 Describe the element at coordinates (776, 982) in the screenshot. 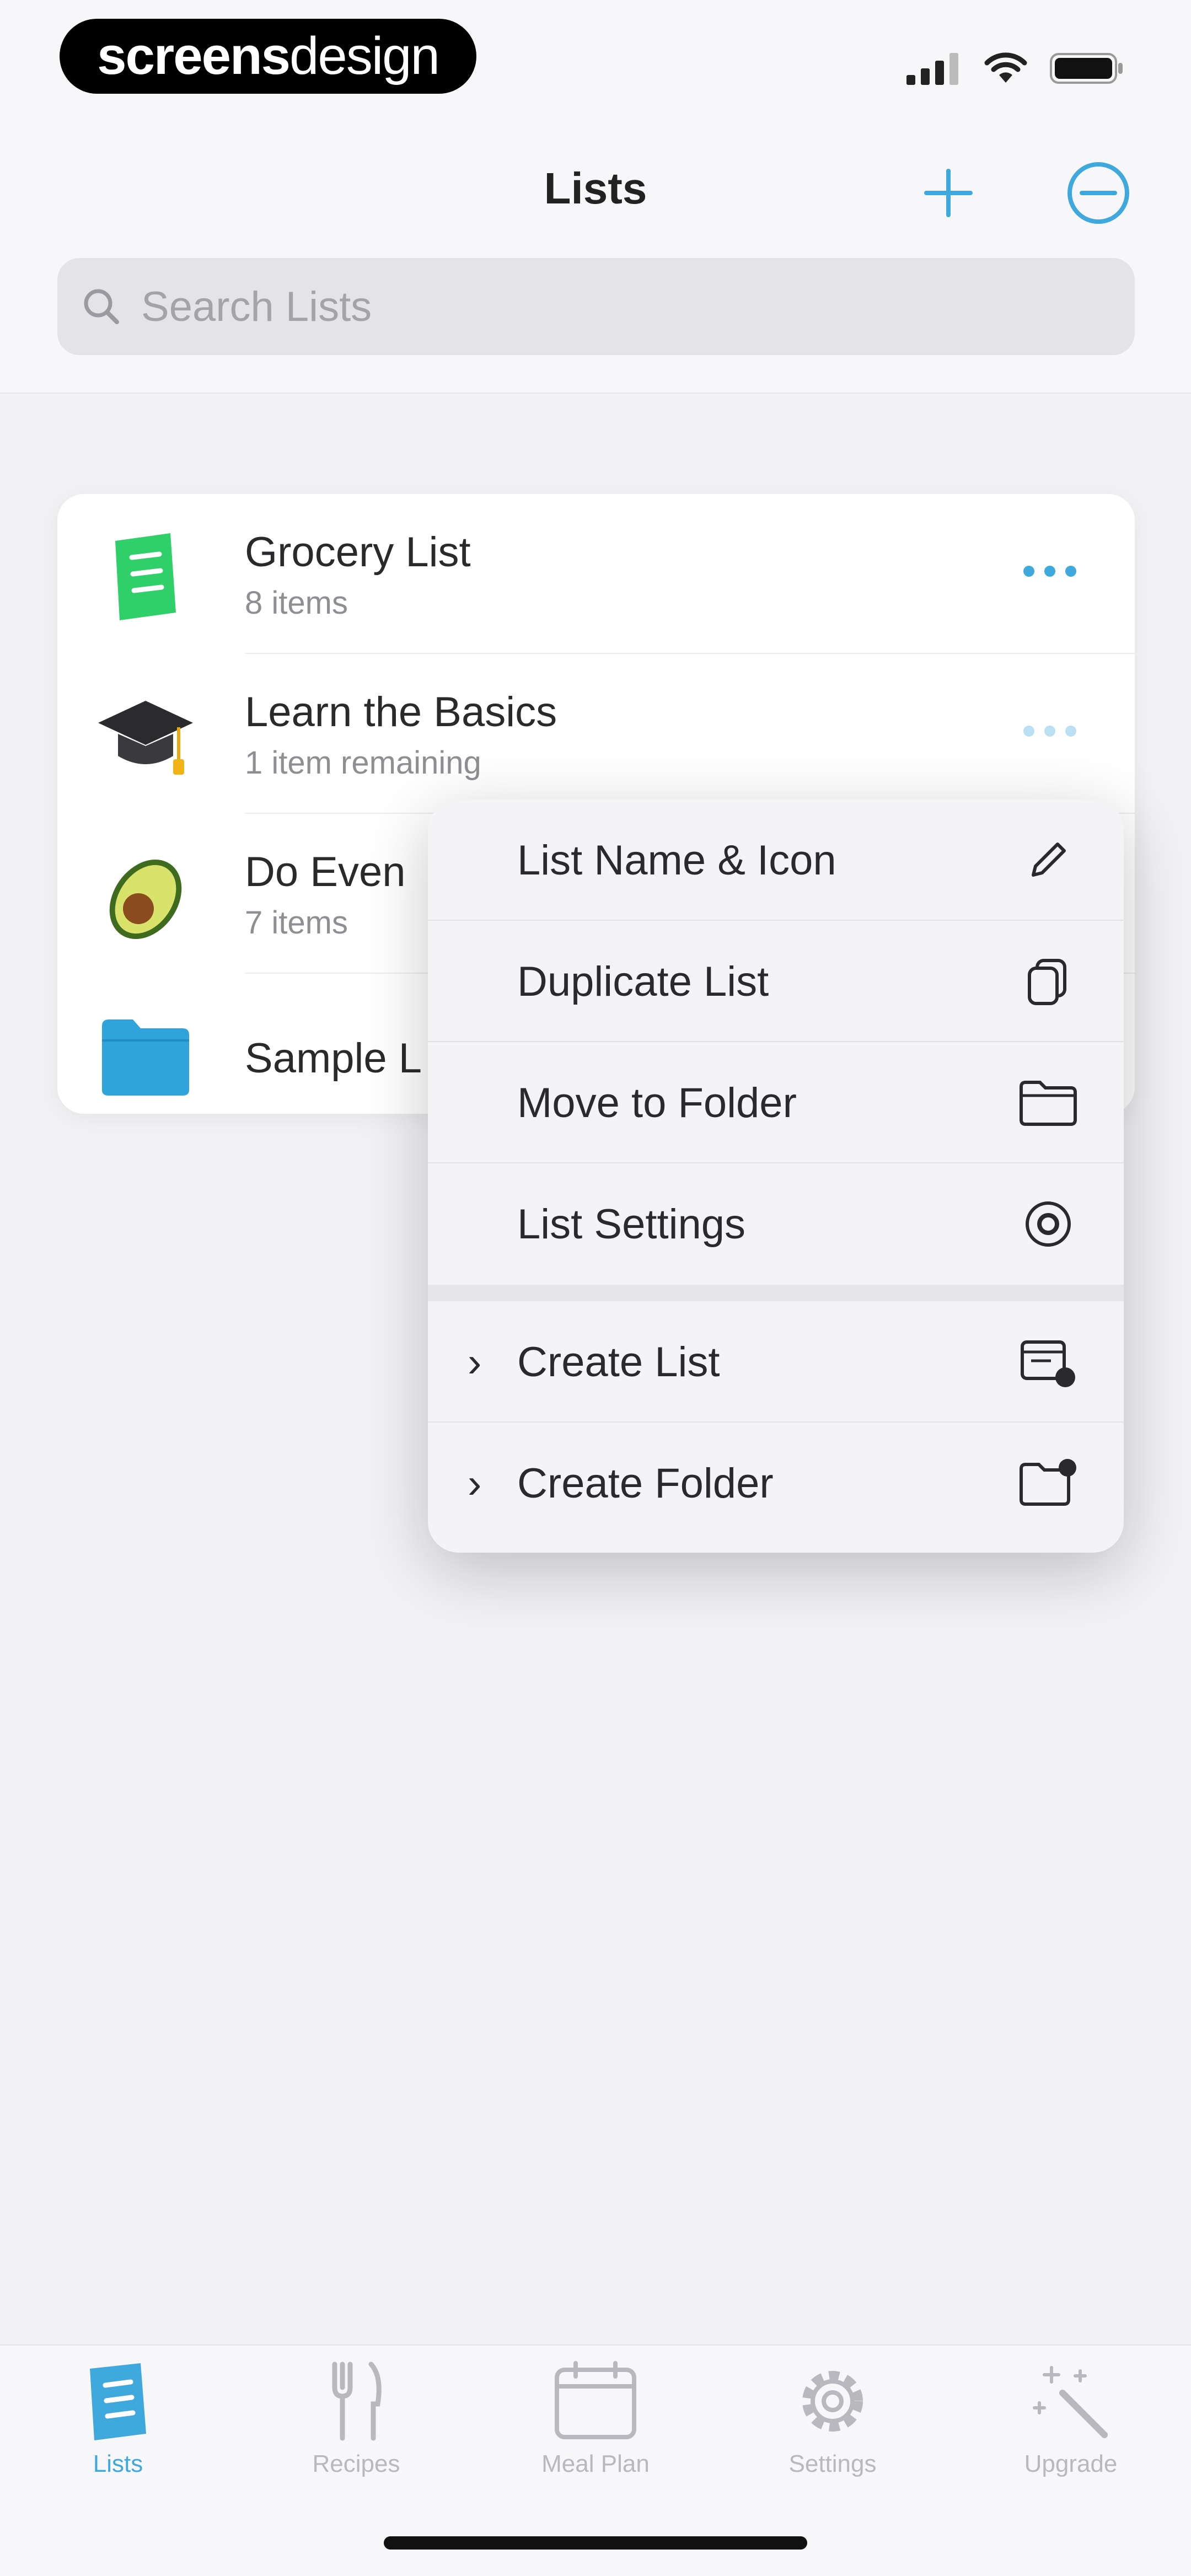

I see `menu-item-duplicate-list: Duplicate List` at that location.